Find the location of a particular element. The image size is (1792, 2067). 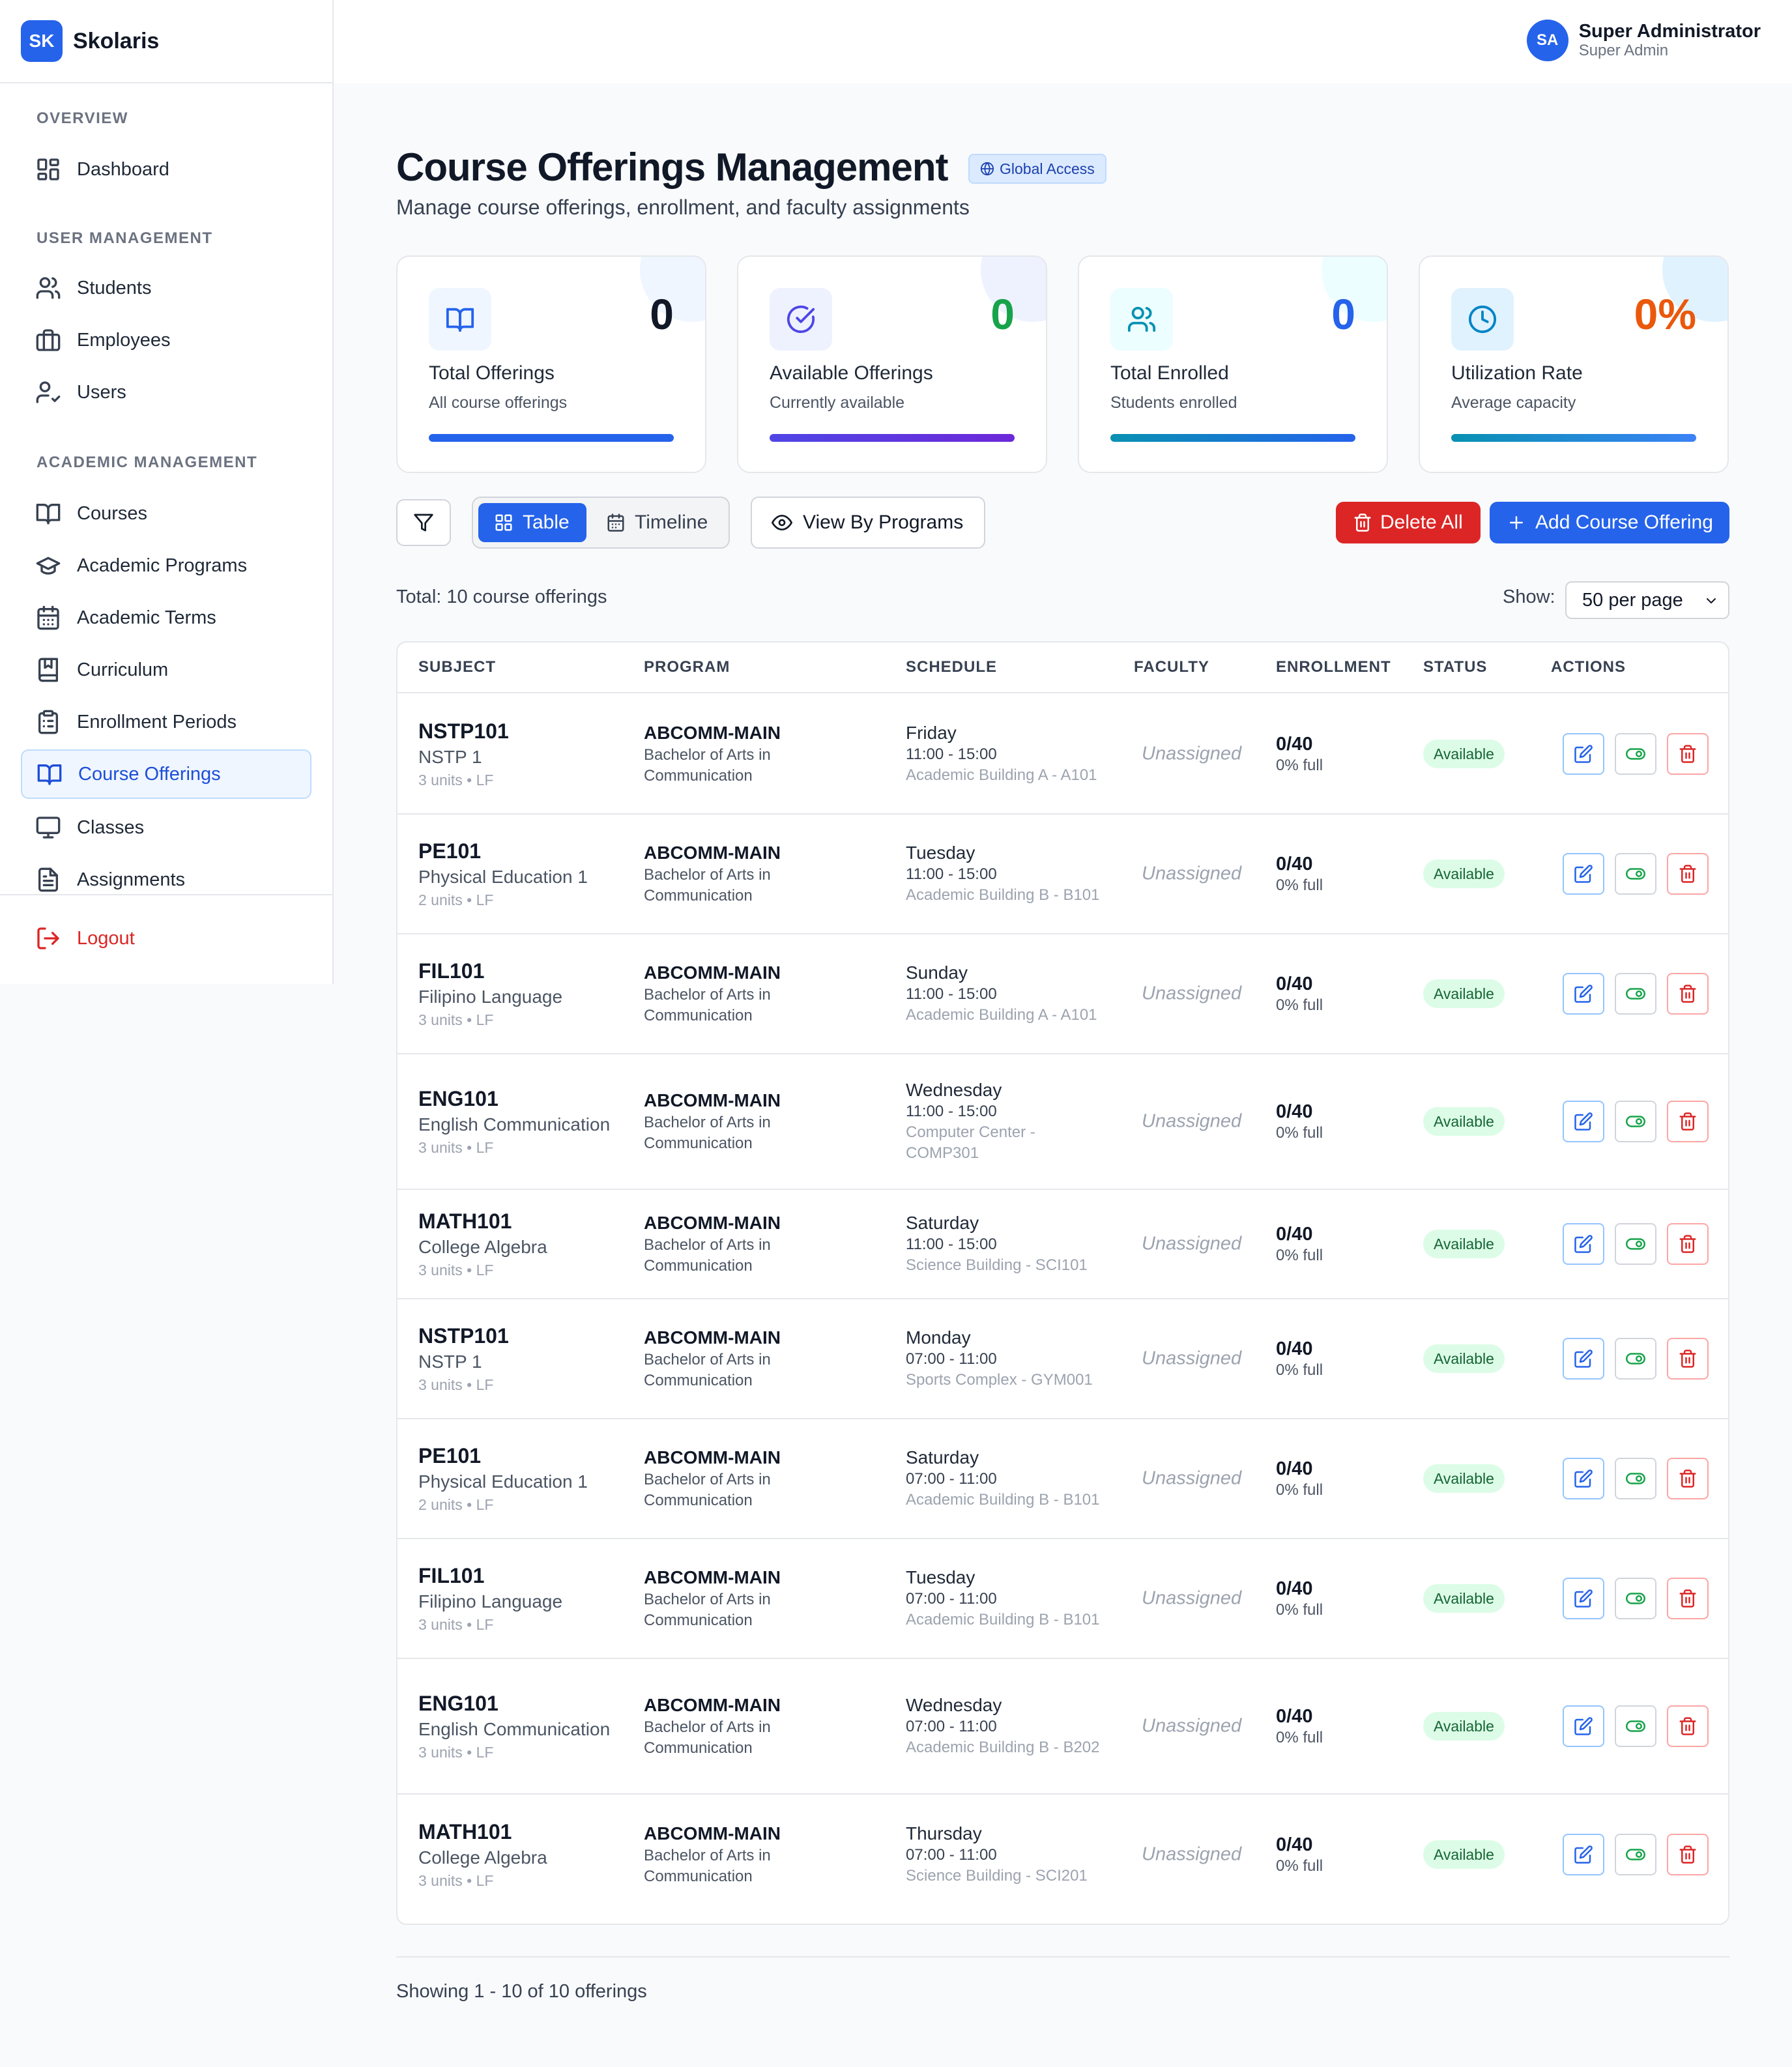

tab-table: Table is located at coordinates (532, 523).